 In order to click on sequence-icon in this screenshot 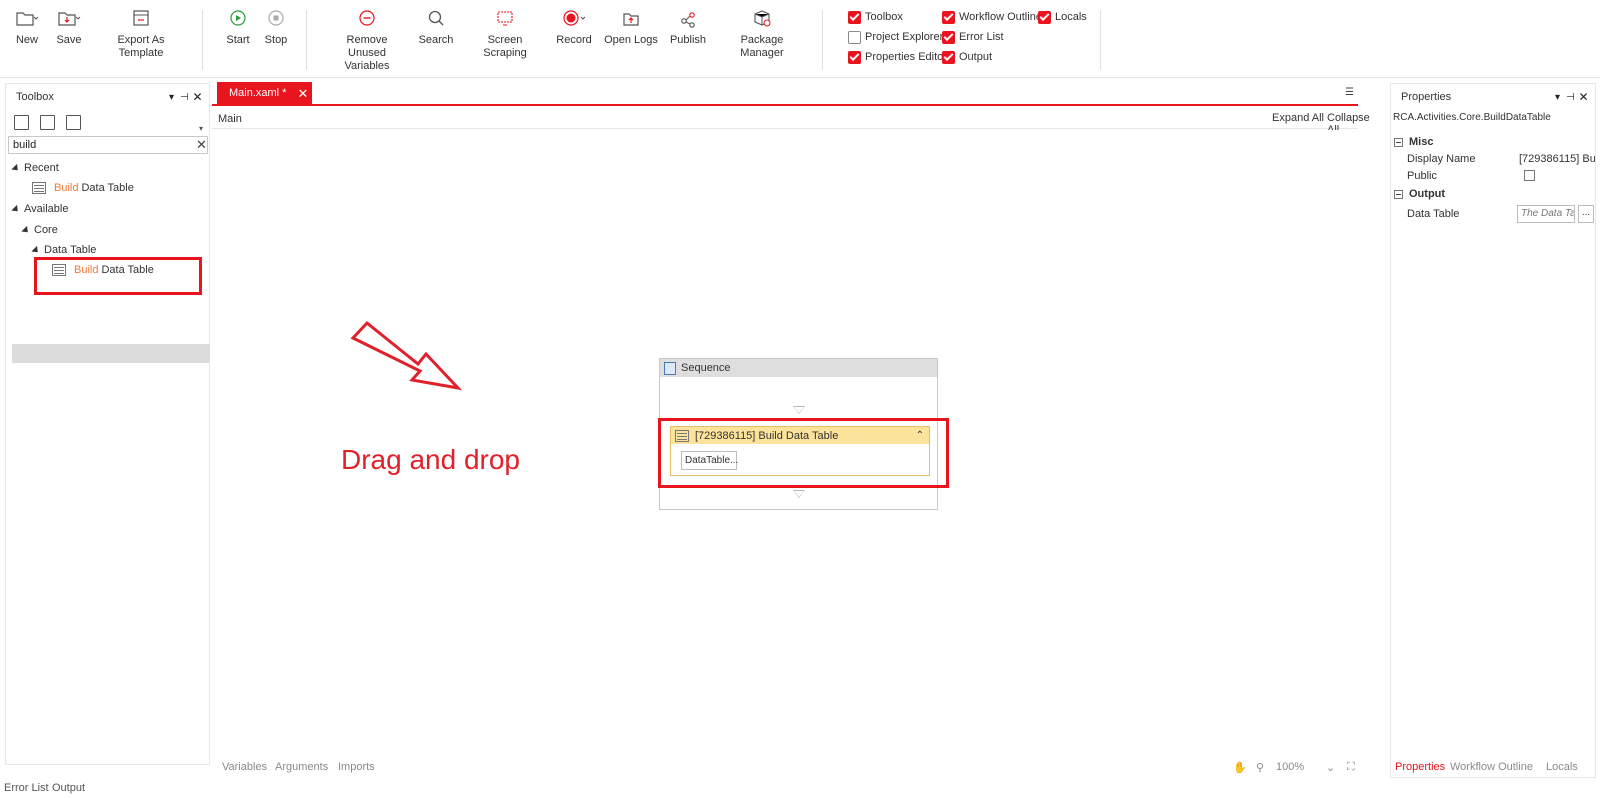, I will do `click(670, 368)`.